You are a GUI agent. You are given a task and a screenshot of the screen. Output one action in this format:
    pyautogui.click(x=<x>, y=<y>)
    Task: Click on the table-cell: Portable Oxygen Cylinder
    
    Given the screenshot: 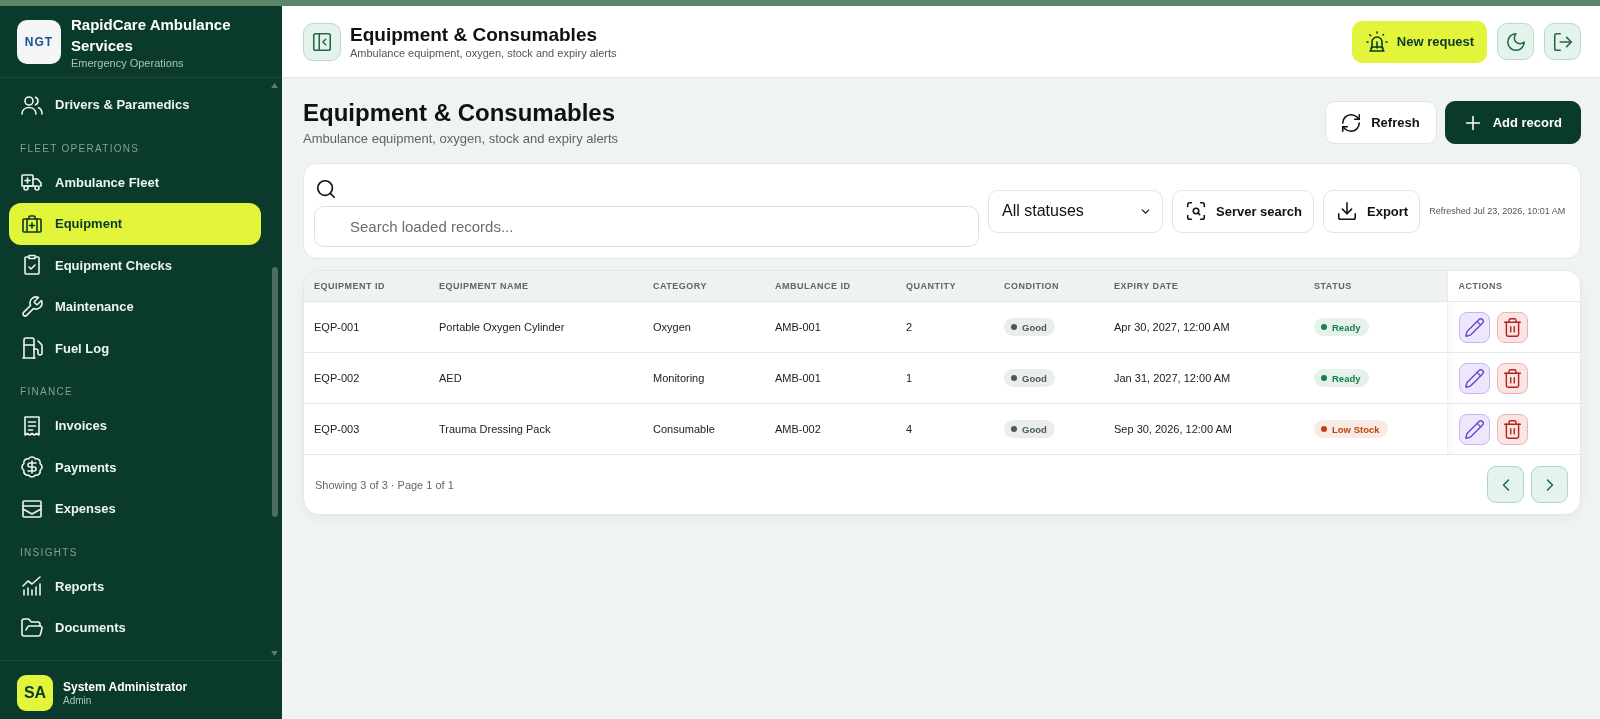 What is the action you would take?
    pyautogui.click(x=536, y=327)
    